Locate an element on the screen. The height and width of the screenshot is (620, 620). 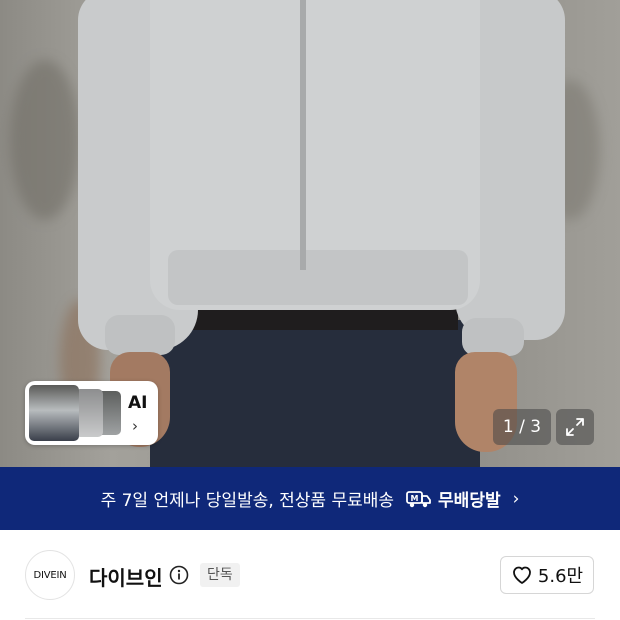
expand-icon is located at coordinates (575, 427).